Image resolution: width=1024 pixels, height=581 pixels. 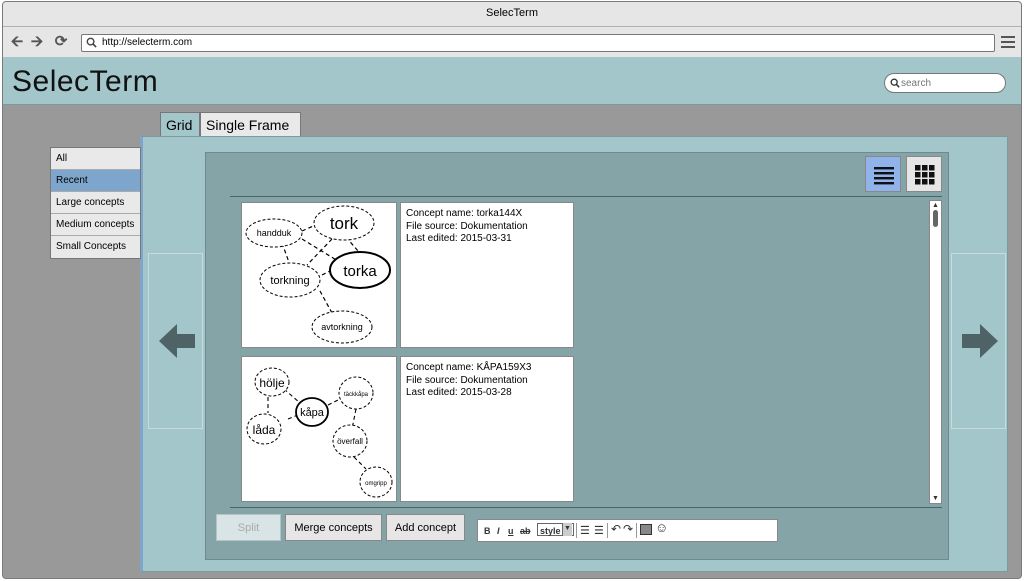 I want to click on filter-item-recent: Recent, so click(x=95, y=181).